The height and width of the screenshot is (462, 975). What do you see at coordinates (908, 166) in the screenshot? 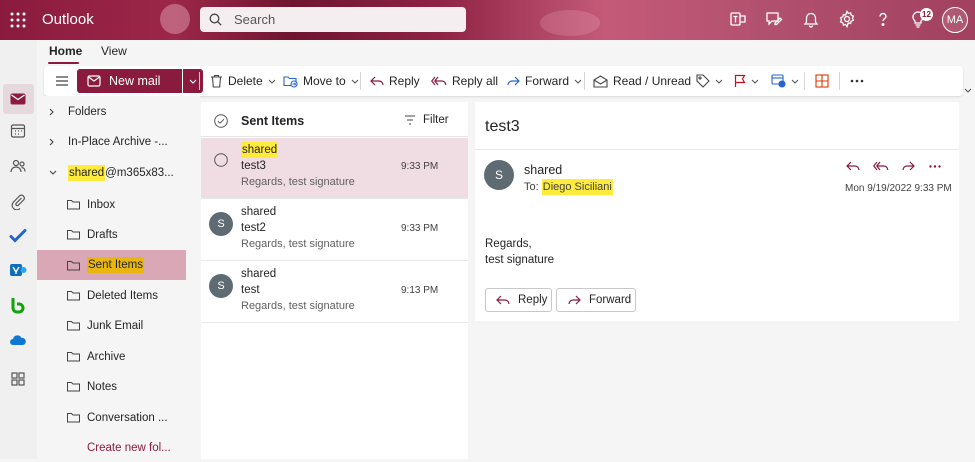
I see `forward-action-button` at bounding box center [908, 166].